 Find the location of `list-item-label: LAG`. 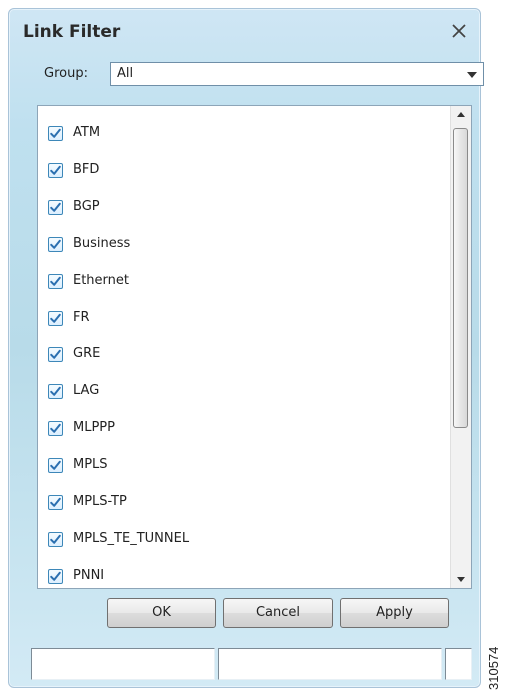

list-item-label: LAG is located at coordinates (86, 391).